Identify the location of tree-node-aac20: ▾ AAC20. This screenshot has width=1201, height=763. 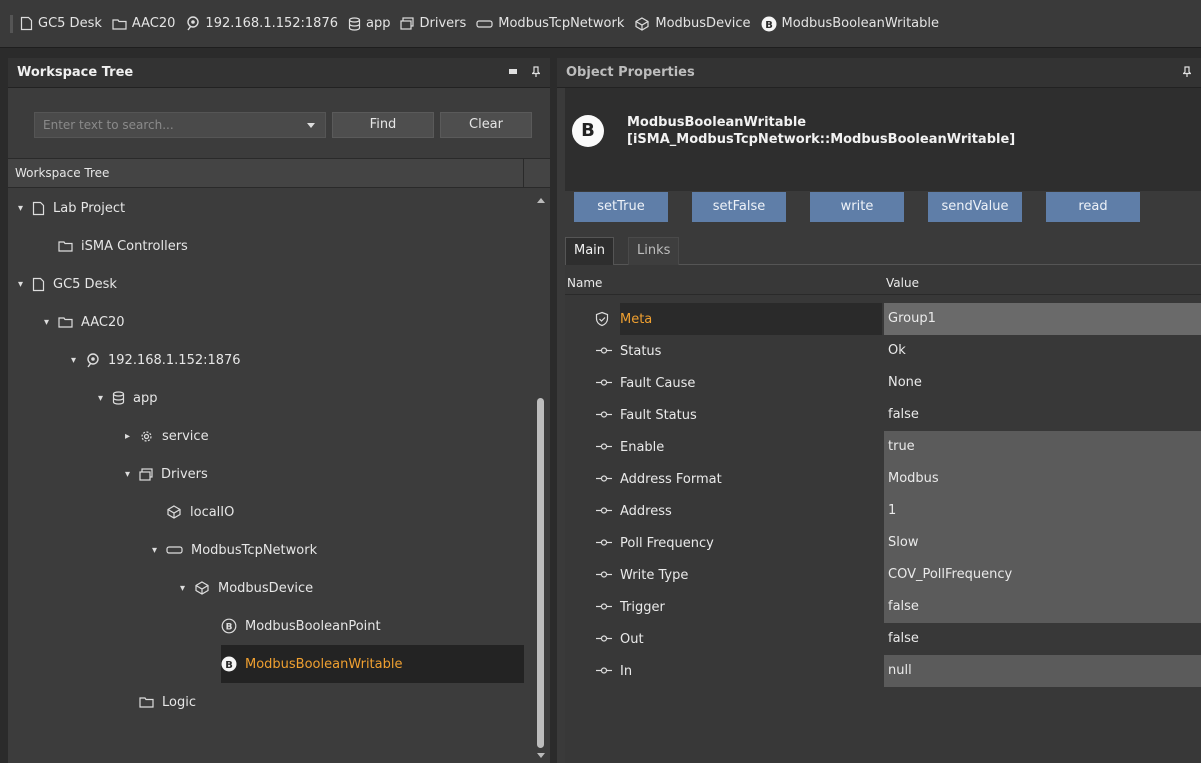
(84, 322).